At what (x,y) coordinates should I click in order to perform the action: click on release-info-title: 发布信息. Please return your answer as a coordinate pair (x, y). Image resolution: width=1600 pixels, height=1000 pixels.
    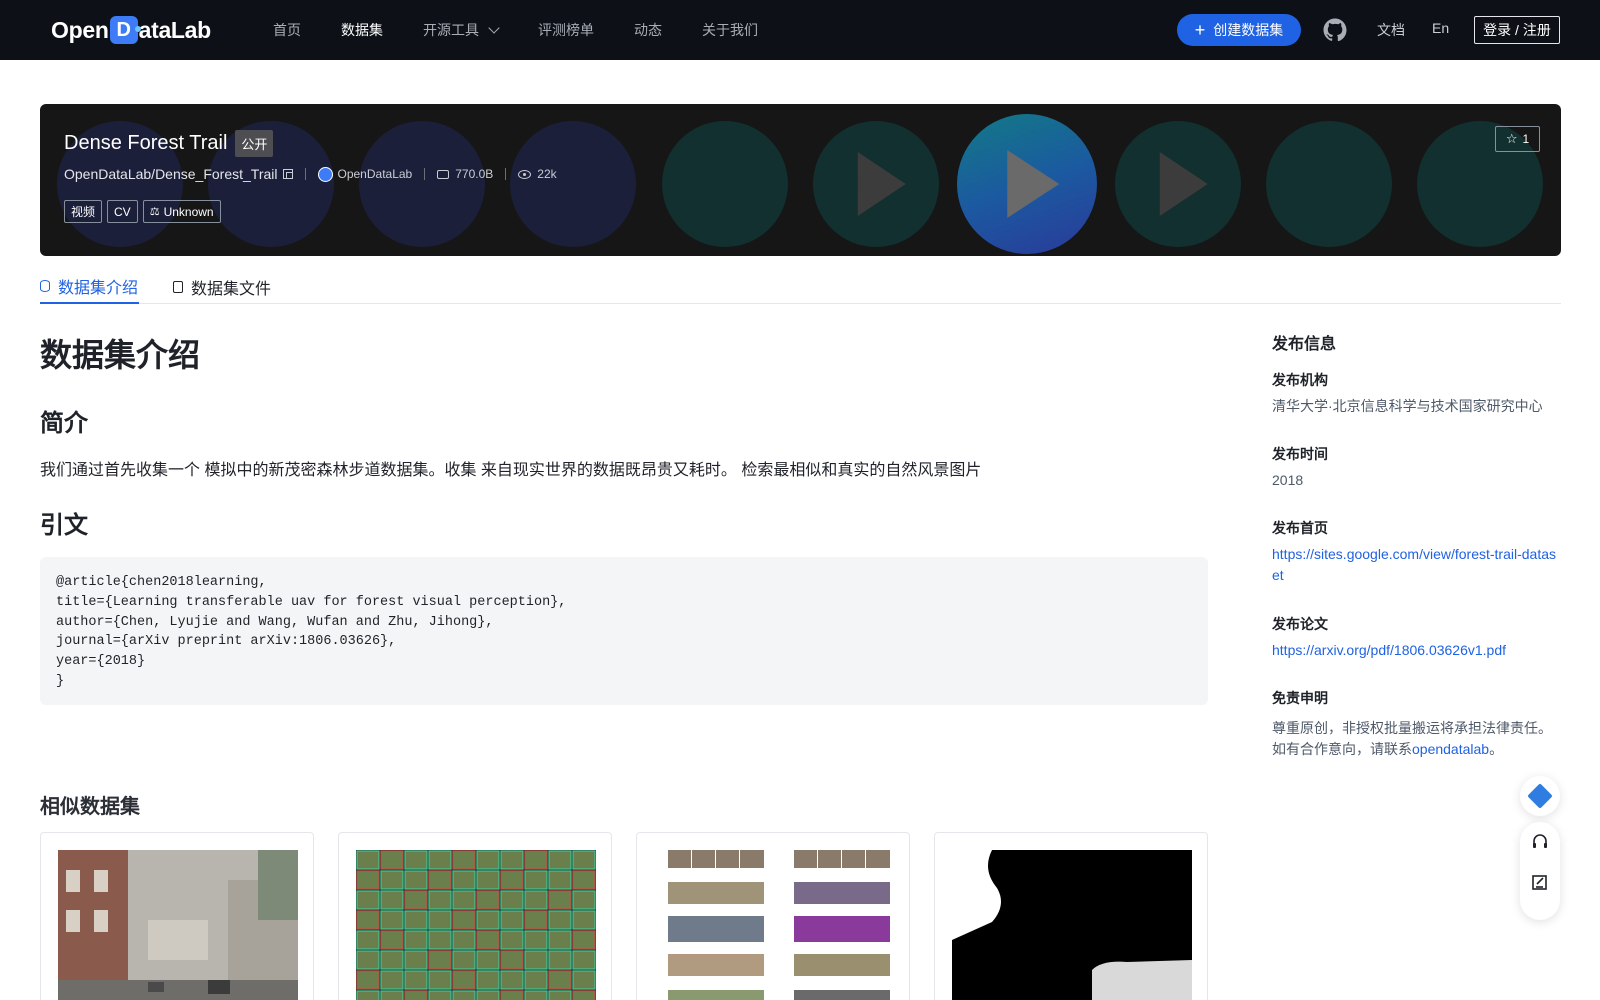
    Looking at the image, I should click on (1304, 344).